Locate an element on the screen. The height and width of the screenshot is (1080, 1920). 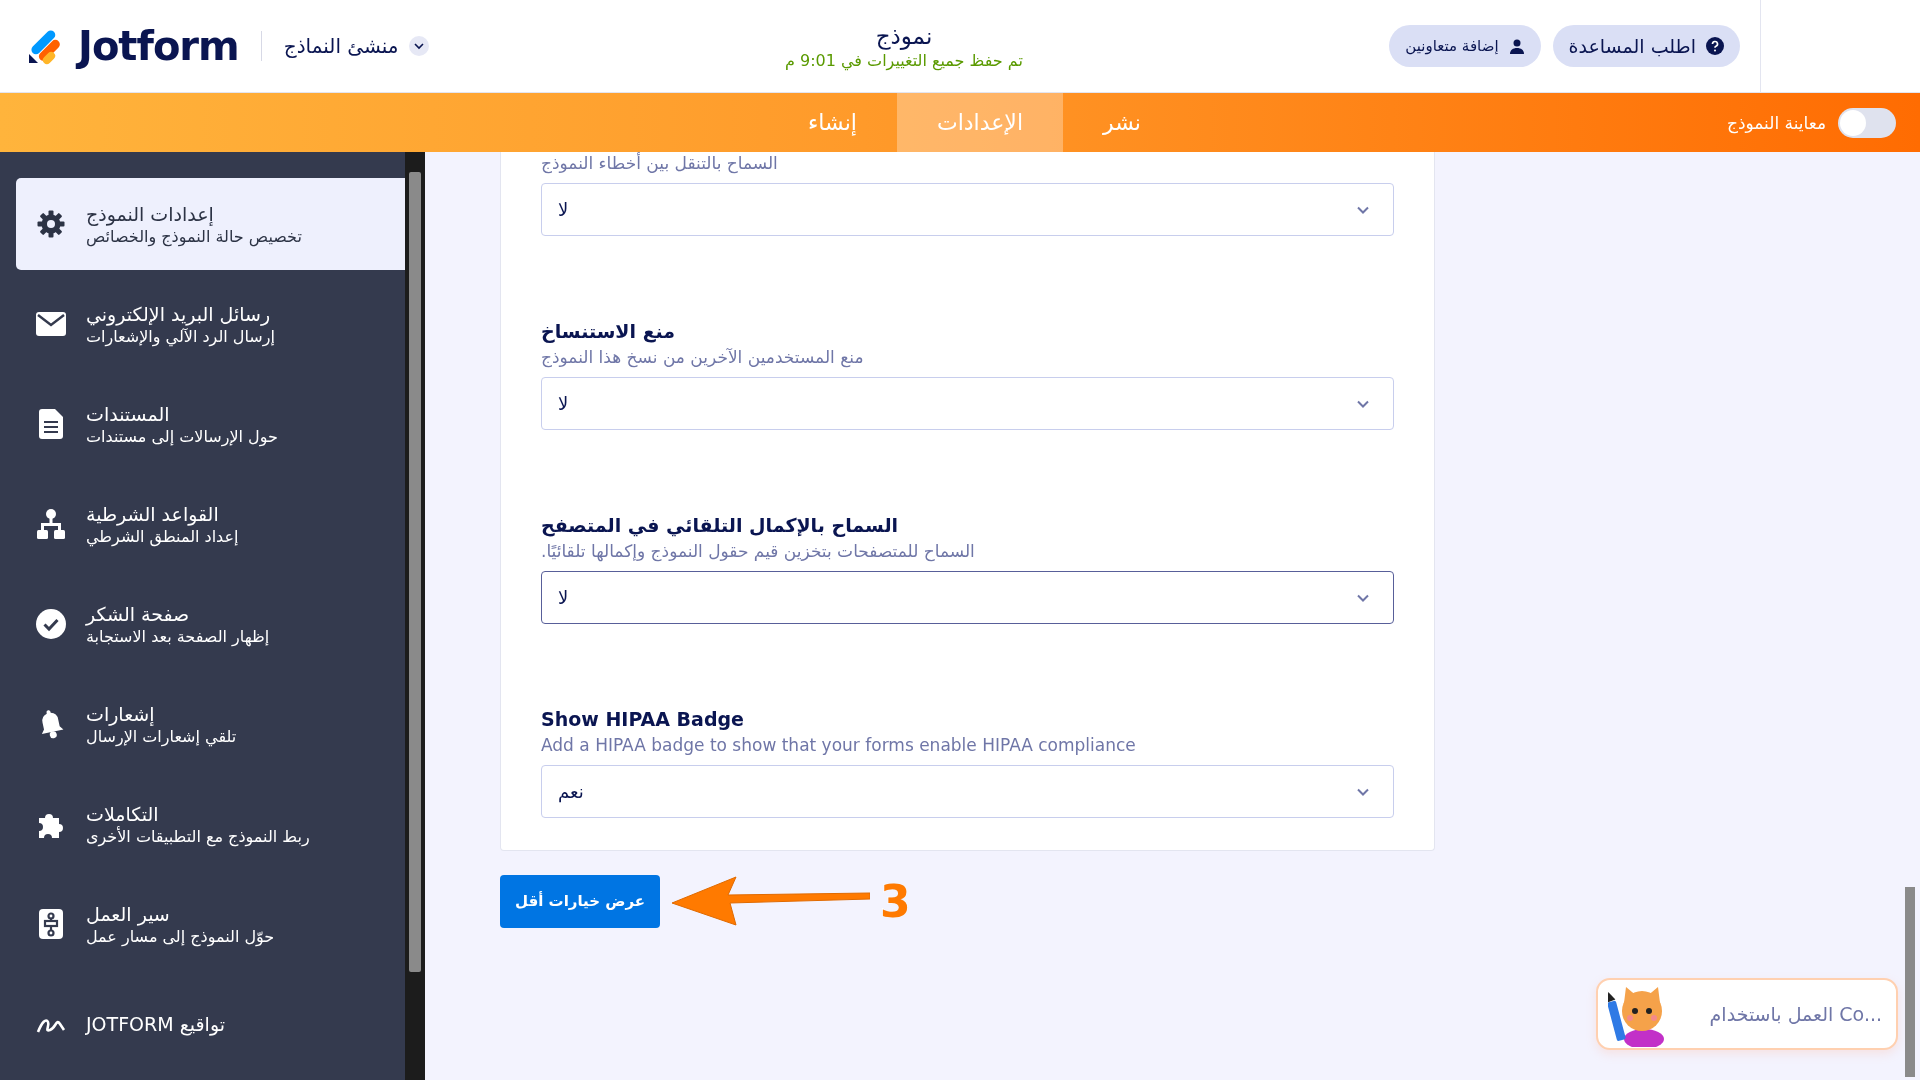
setting-description: منع المستخدمين الآخرين من نسخ هذا النموذج is located at coordinates (703, 357).